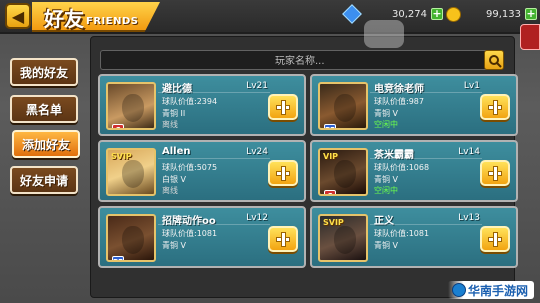 The width and height of the screenshot is (540, 303). What do you see at coordinates (531, 14) in the screenshot?
I see `add-coins-button: +` at bounding box center [531, 14].